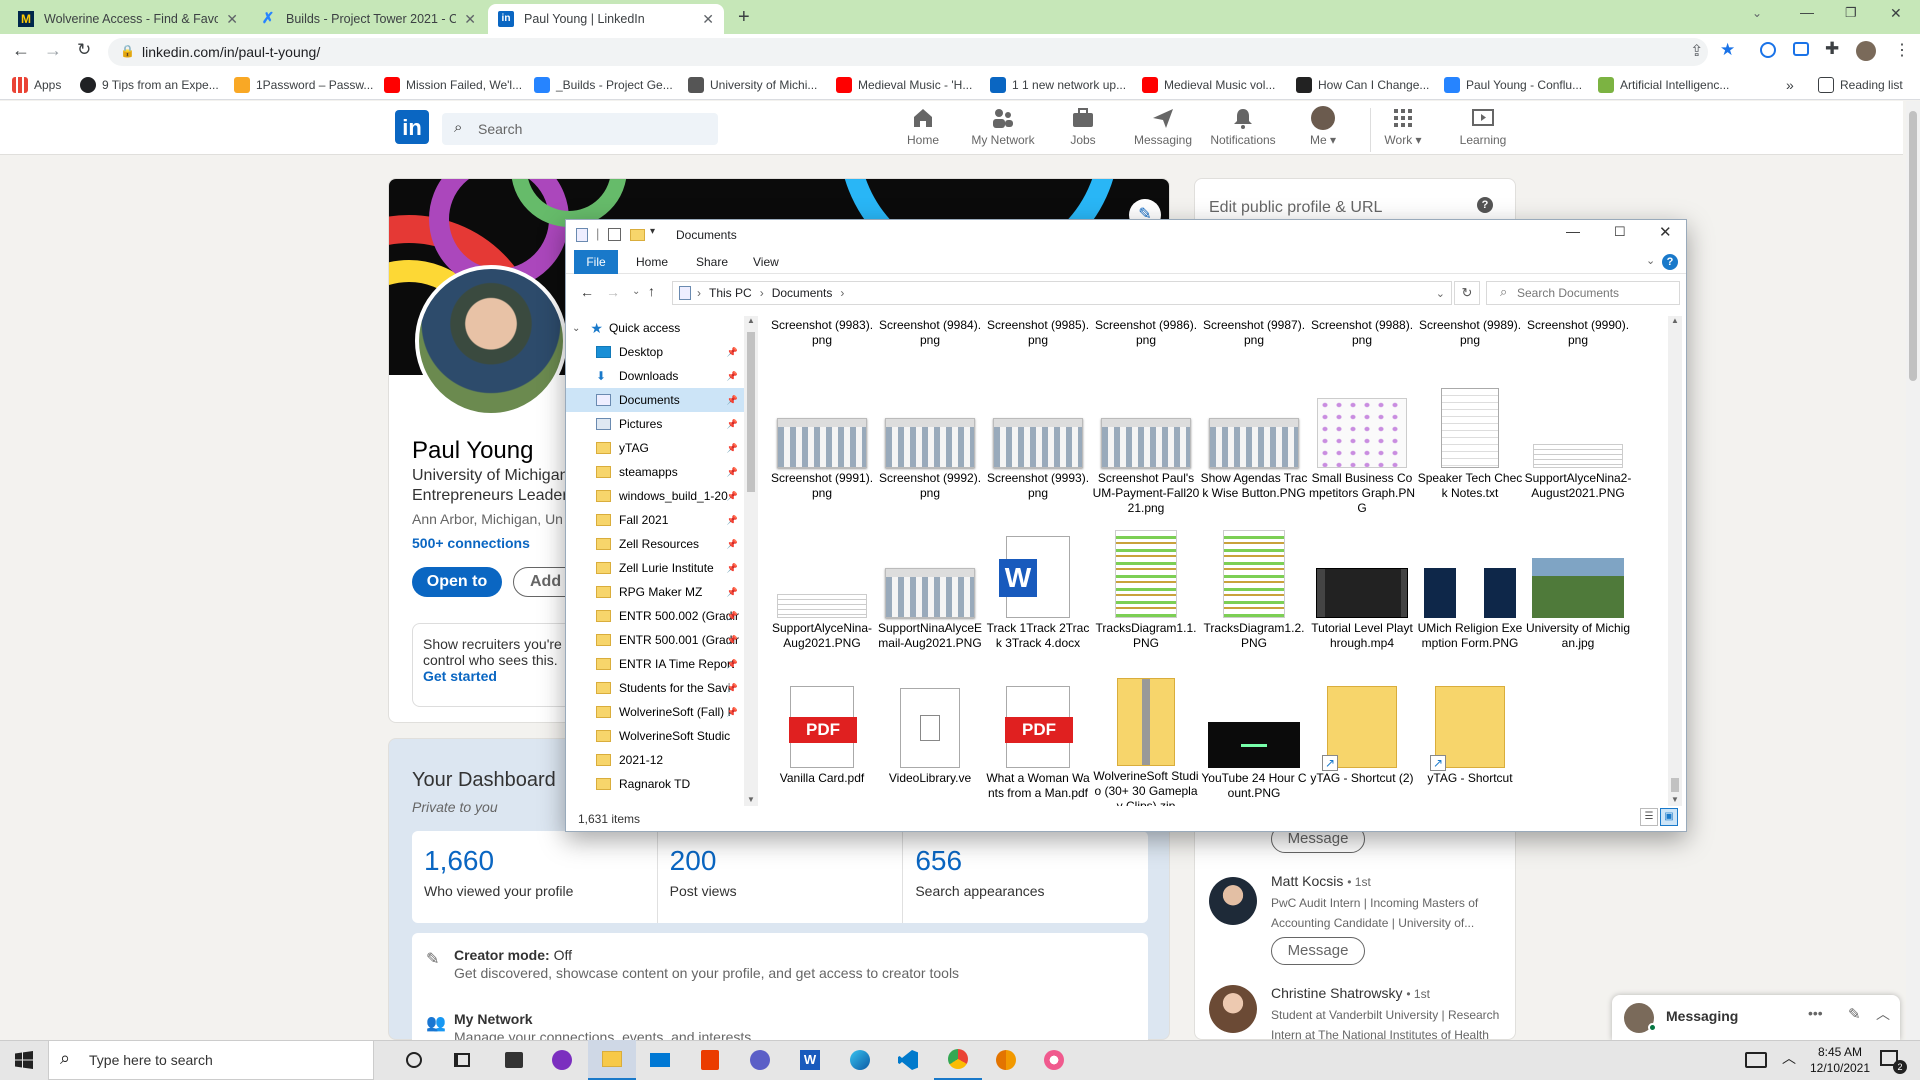  What do you see at coordinates (656, 376) in the screenshot?
I see `sidebar-item: ⬇ Downloads 📌` at bounding box center [656, 376].